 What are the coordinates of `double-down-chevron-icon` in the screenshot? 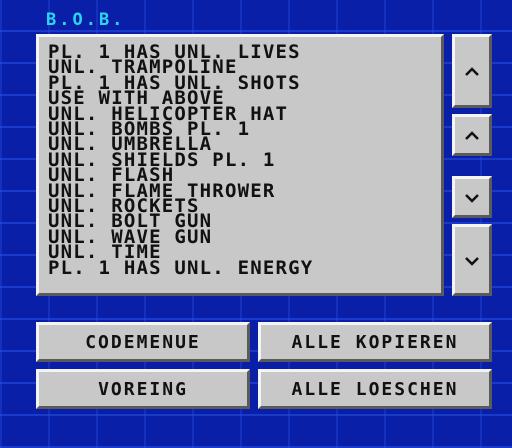 It's located at (472, 260).